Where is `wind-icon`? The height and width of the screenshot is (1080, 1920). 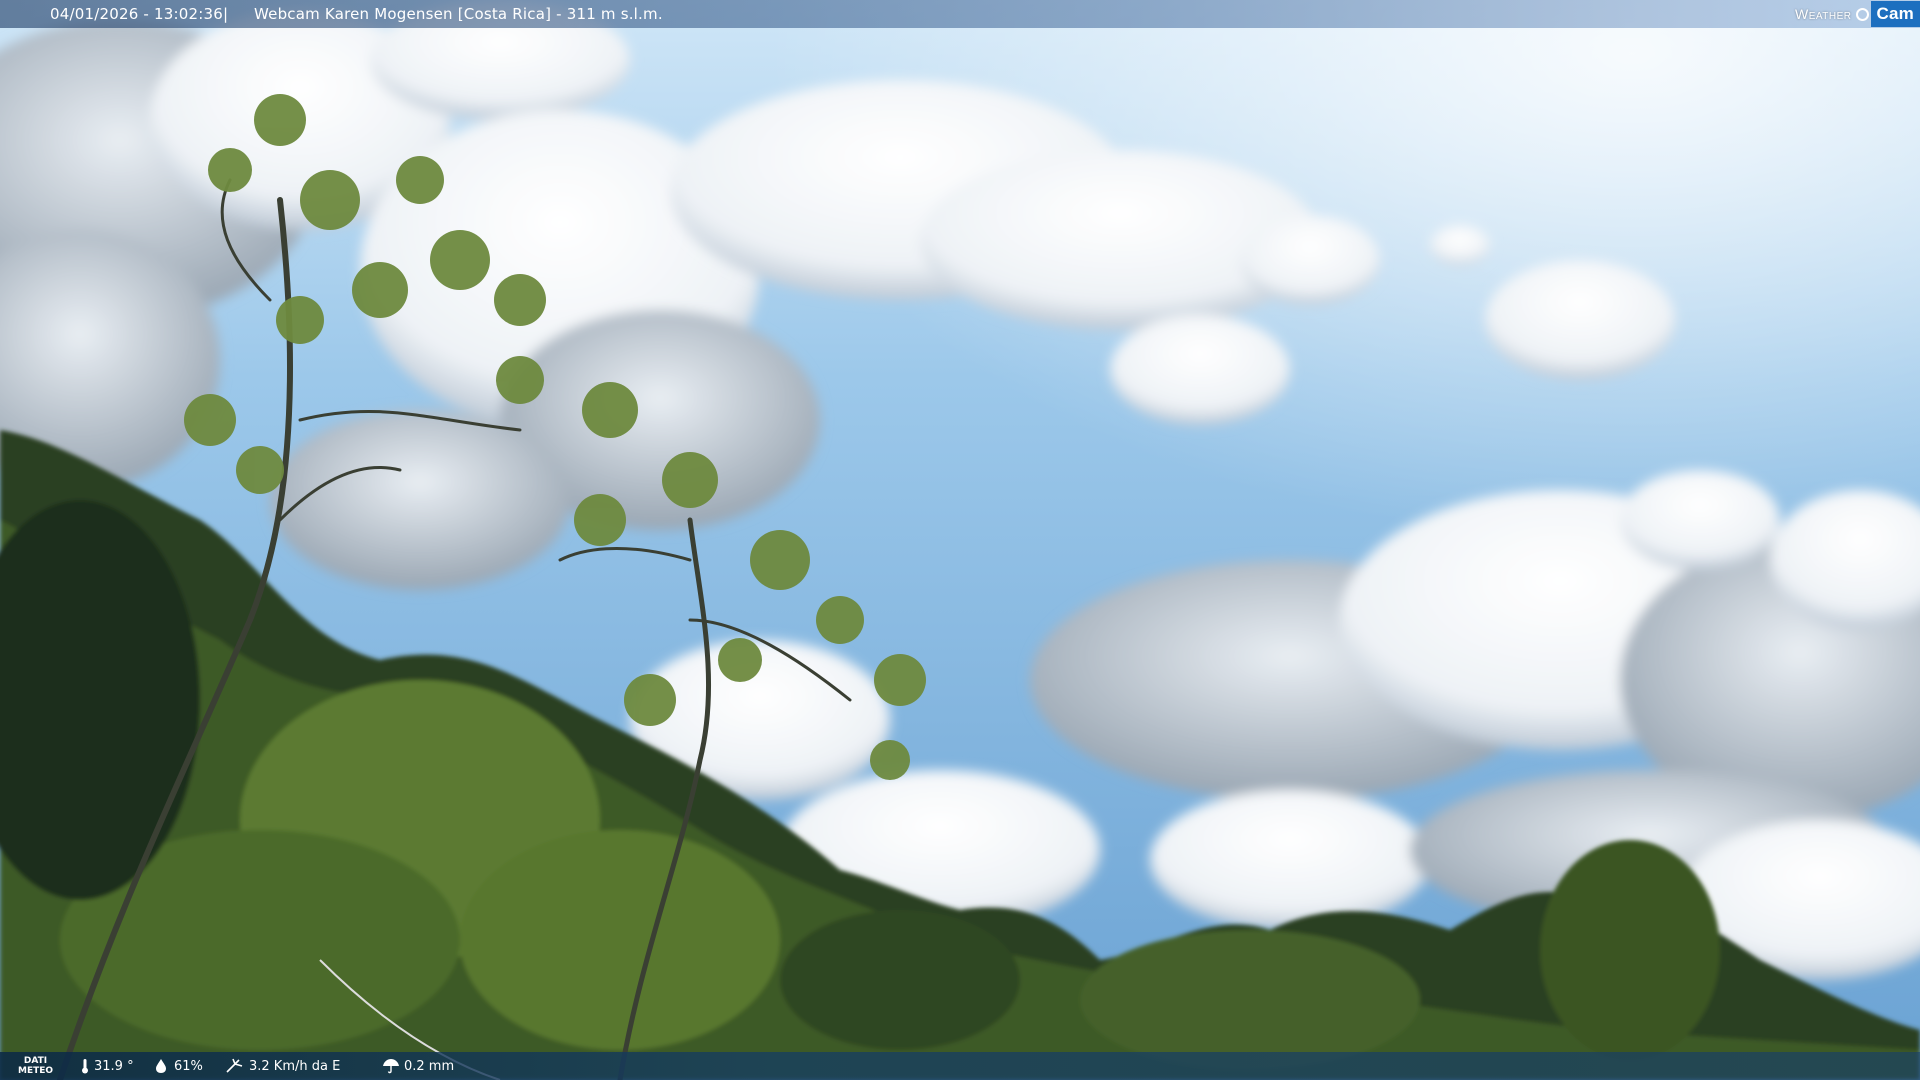
wind-icon is located at coordinates (234, 1065).